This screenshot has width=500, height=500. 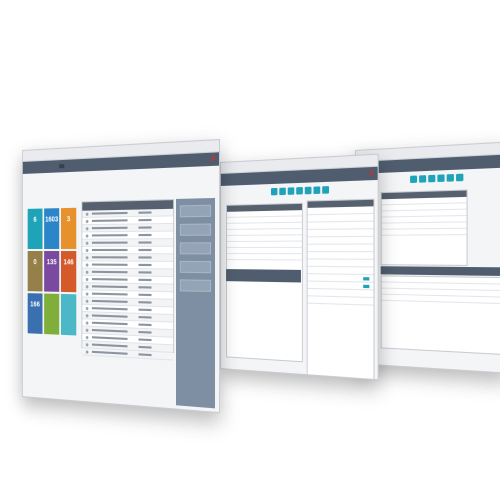 I want to click on stat-tile: 6, so click(x=35, y=229).